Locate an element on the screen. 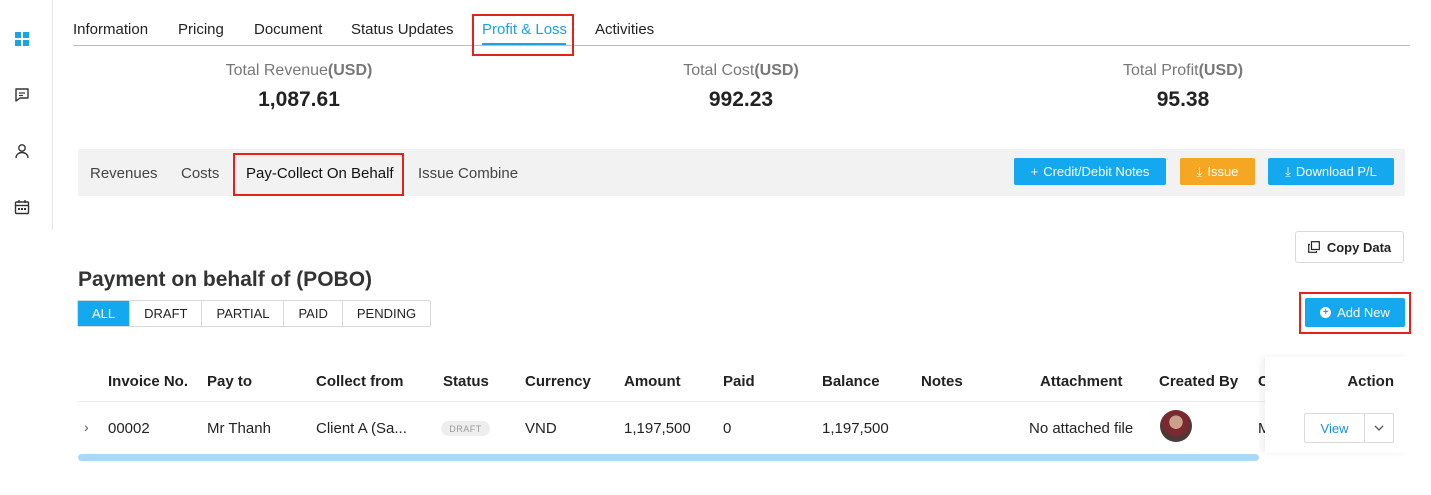 This screenshot has height=495, width=1431. tab-status-updates: Status Updates is located at coordinates (402, 29).